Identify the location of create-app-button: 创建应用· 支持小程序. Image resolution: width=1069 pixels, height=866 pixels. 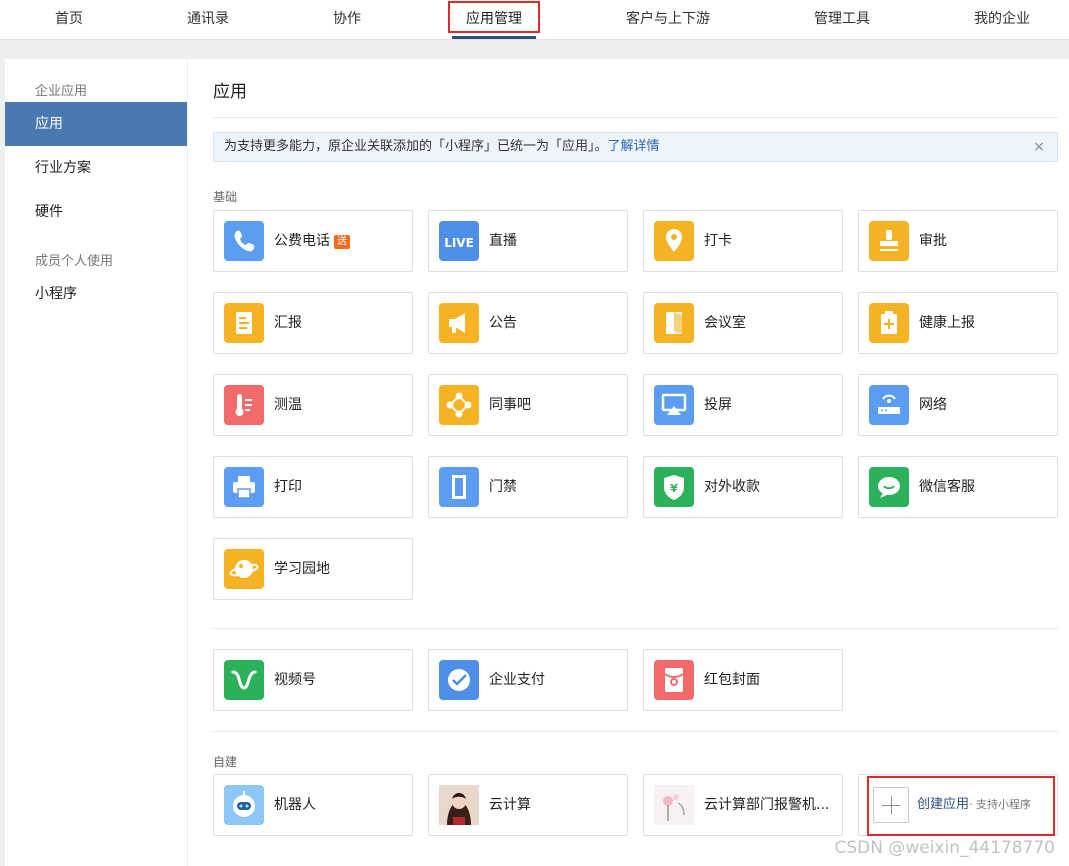
(958, 805).